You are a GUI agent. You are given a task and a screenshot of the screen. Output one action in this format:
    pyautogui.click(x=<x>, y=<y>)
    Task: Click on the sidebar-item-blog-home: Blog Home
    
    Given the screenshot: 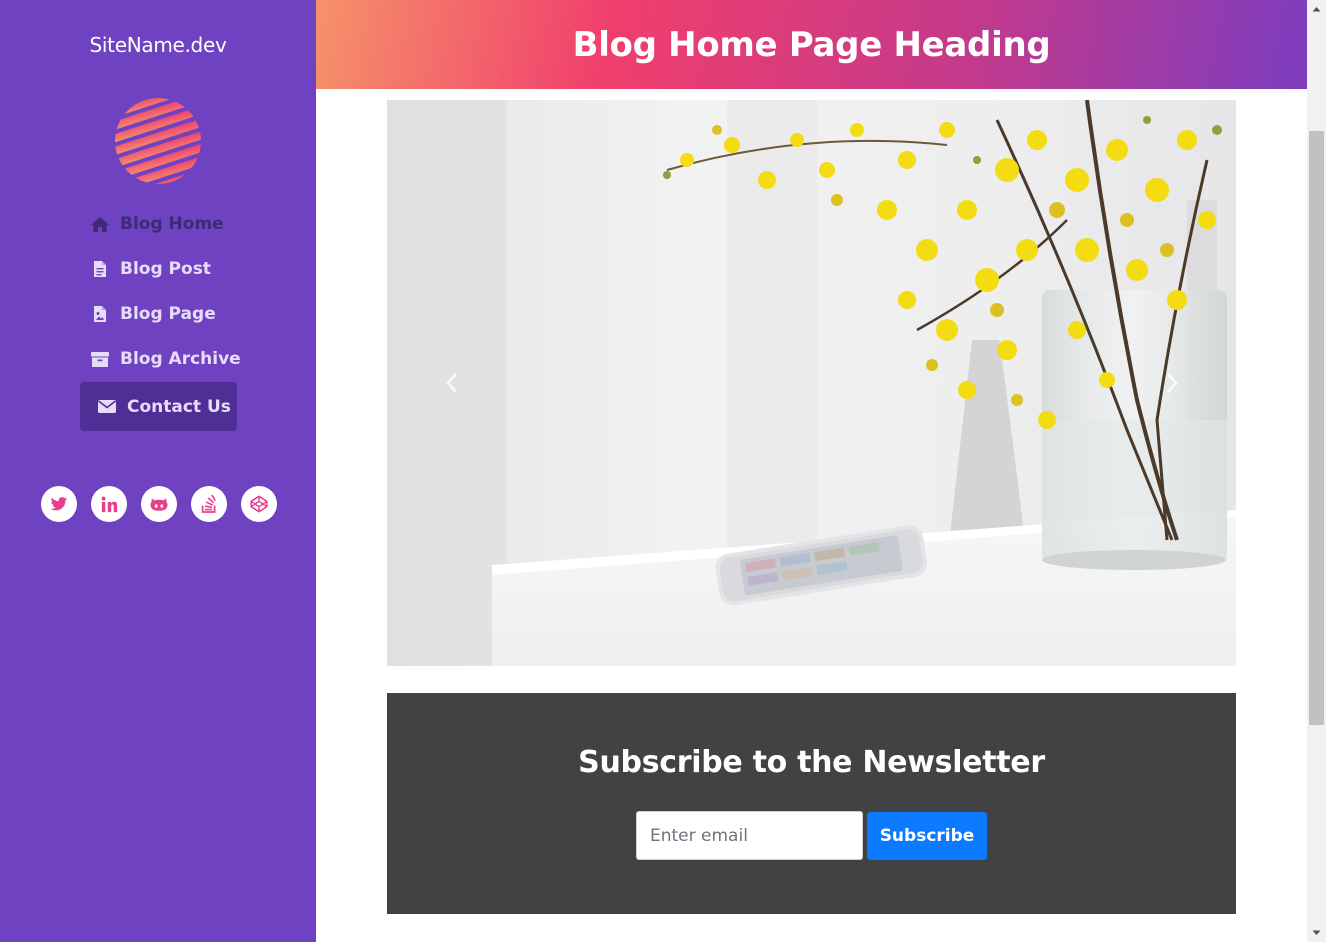 What is the action you would take?
    pyautogui.click(x=157, y=224)
    